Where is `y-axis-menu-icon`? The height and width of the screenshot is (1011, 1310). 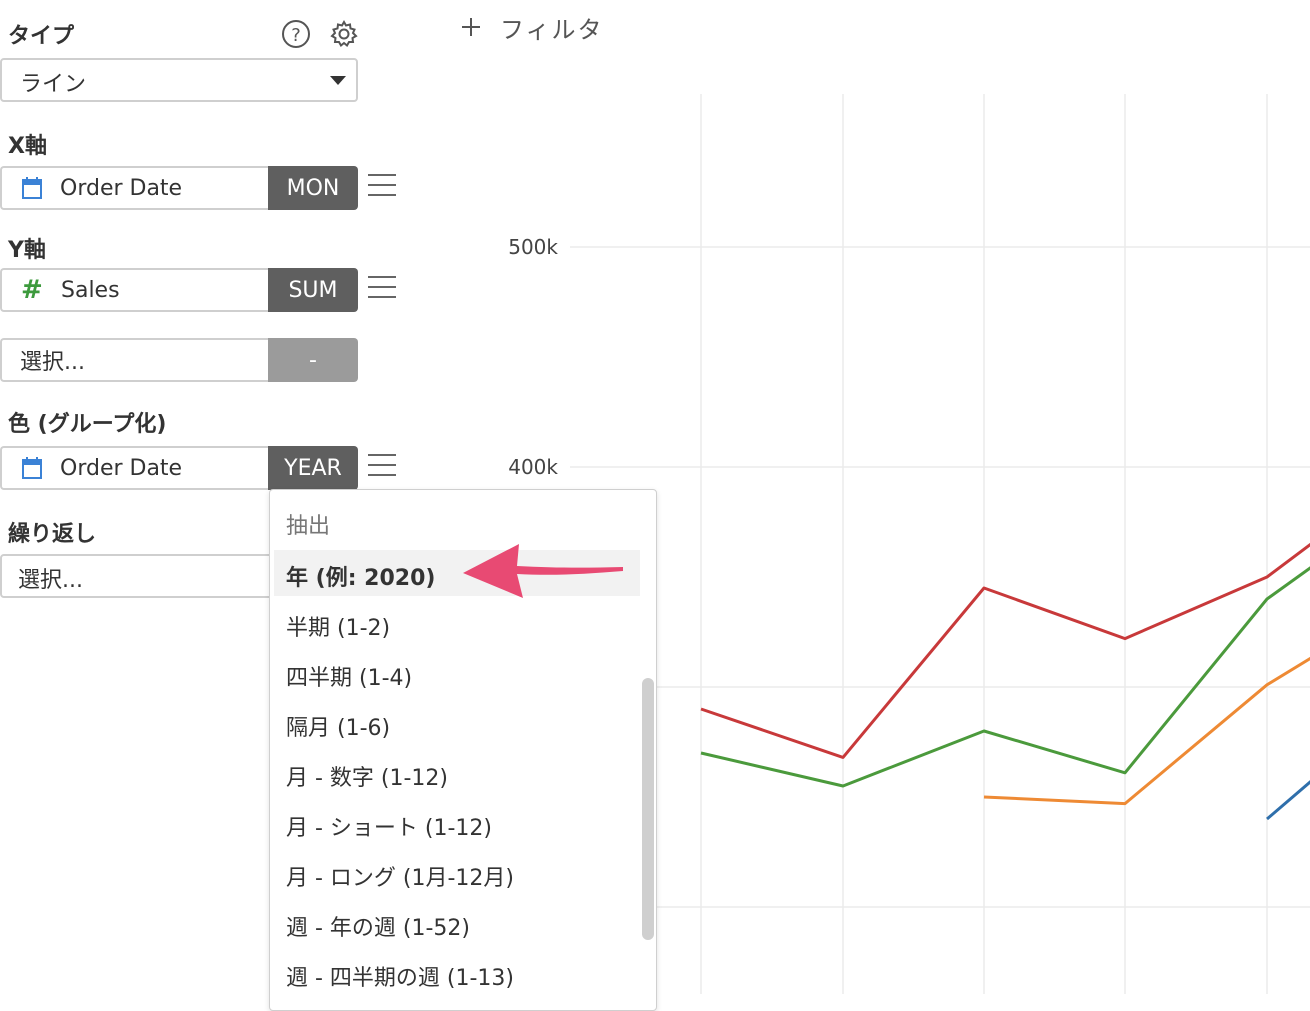 y-axis-menu-icon is located at coordinates (382, 289).